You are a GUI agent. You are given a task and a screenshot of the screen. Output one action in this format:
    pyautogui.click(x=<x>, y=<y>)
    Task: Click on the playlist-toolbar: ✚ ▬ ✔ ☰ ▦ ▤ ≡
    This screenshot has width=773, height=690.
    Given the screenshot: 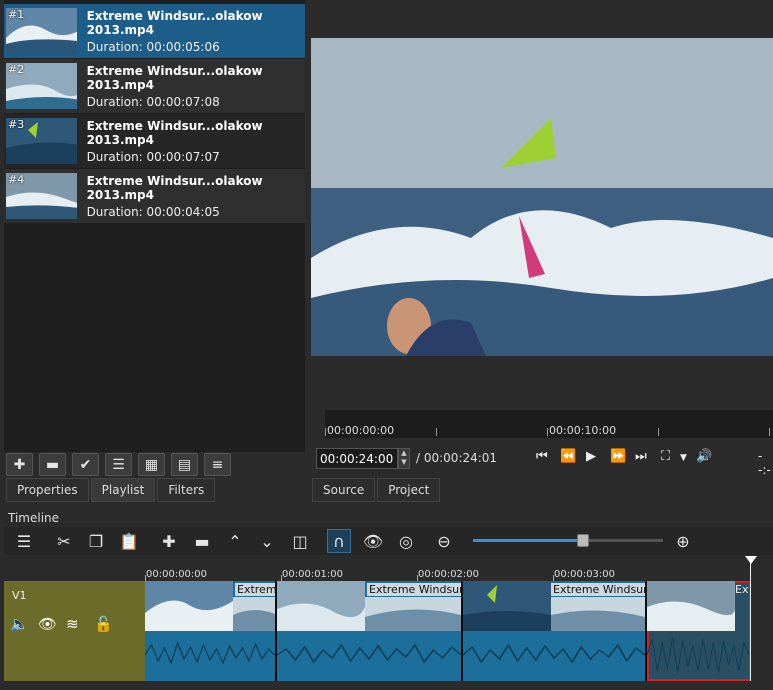 What is the action you would take?
    pyautogui.click(x=118, y=465)
    